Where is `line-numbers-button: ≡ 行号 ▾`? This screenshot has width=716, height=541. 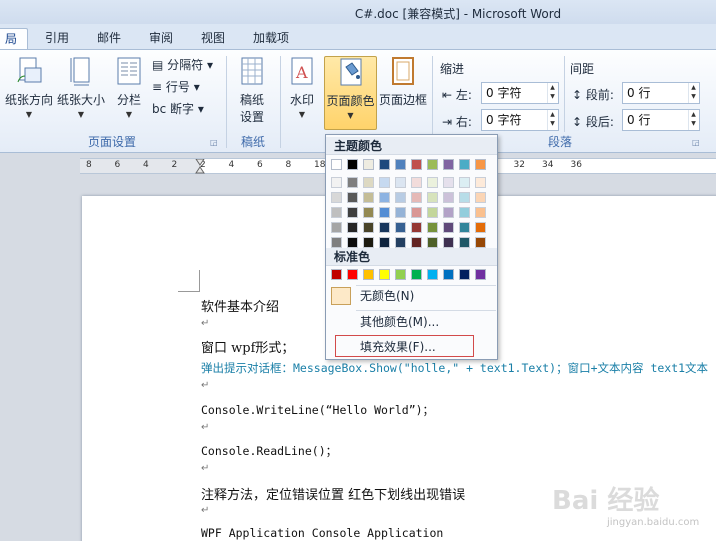 line-numbers-button: ≡ 行号 ▾ is located at coordinates (176, 87).